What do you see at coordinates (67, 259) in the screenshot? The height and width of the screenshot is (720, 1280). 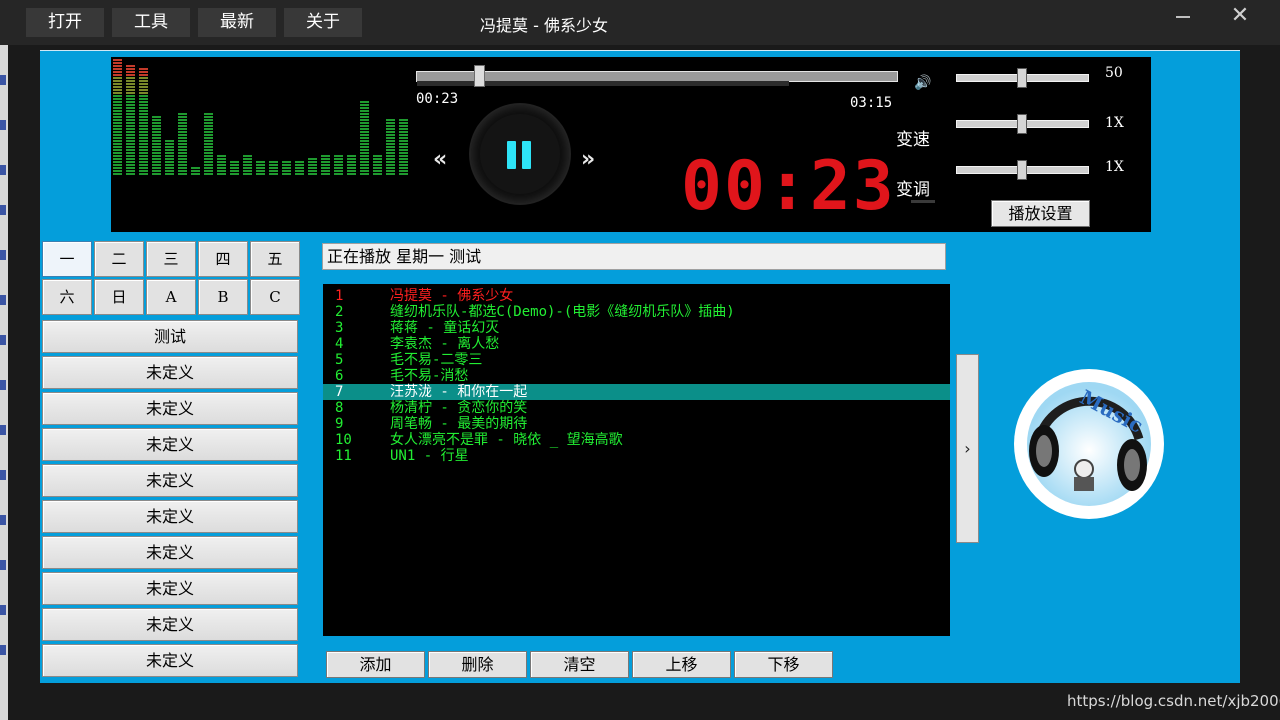 I see `day-button-mon: 一` at bounding box center [67, 259].